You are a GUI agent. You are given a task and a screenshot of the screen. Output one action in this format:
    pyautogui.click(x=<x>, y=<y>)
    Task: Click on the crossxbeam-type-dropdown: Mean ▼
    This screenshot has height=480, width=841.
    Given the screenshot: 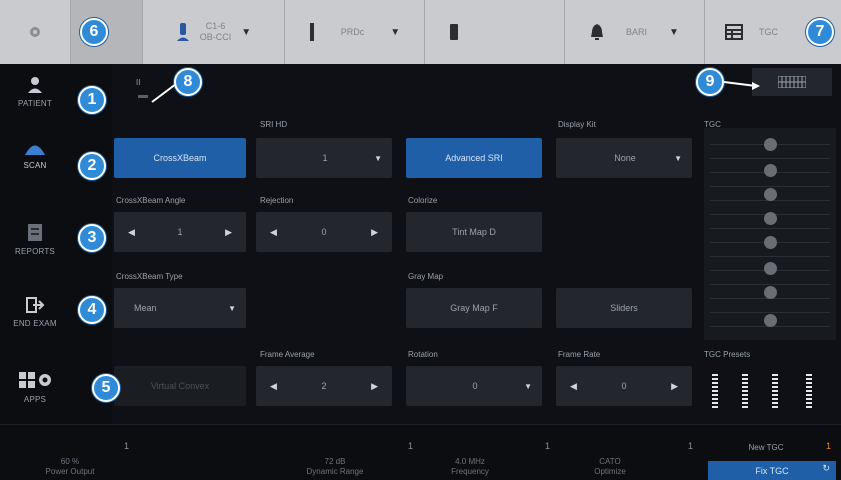 What is the action you would take?
    pyautogui.click(x=180, y=308)
    